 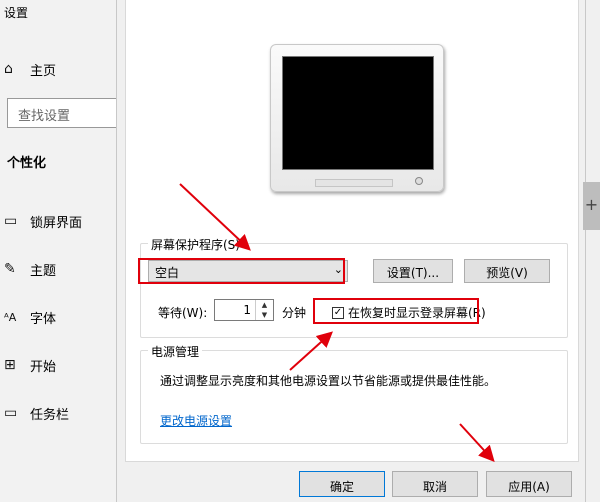 I want to click on arrow-to-checkbox, so click(x=311, y=351).